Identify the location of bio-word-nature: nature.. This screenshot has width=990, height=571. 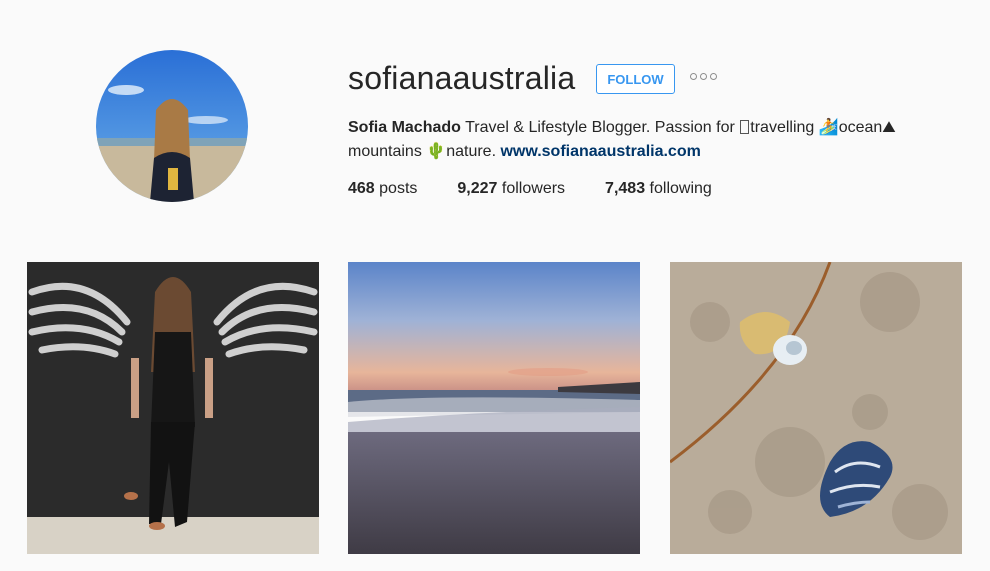
(471, 151).